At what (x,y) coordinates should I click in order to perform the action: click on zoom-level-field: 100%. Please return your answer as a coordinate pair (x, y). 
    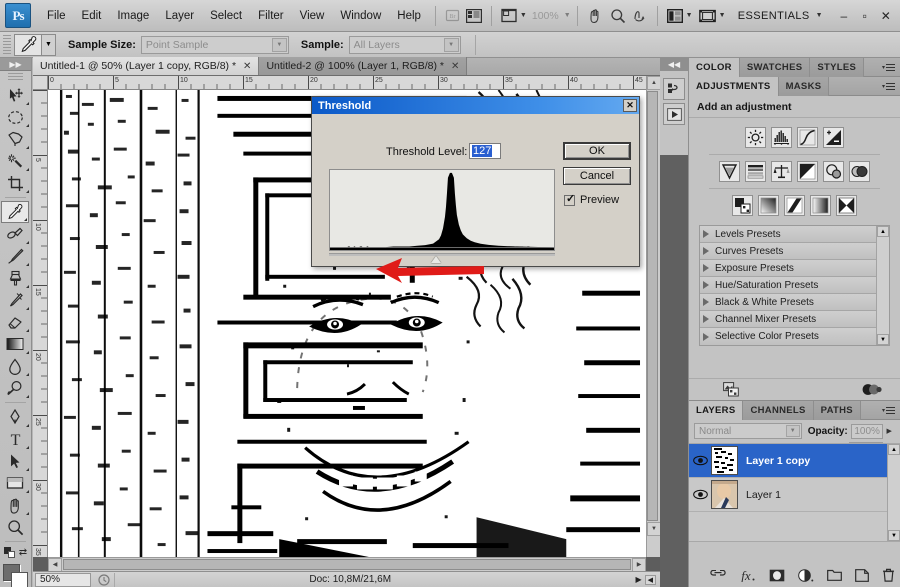
    Looking at the image, I should click on (545, 16).